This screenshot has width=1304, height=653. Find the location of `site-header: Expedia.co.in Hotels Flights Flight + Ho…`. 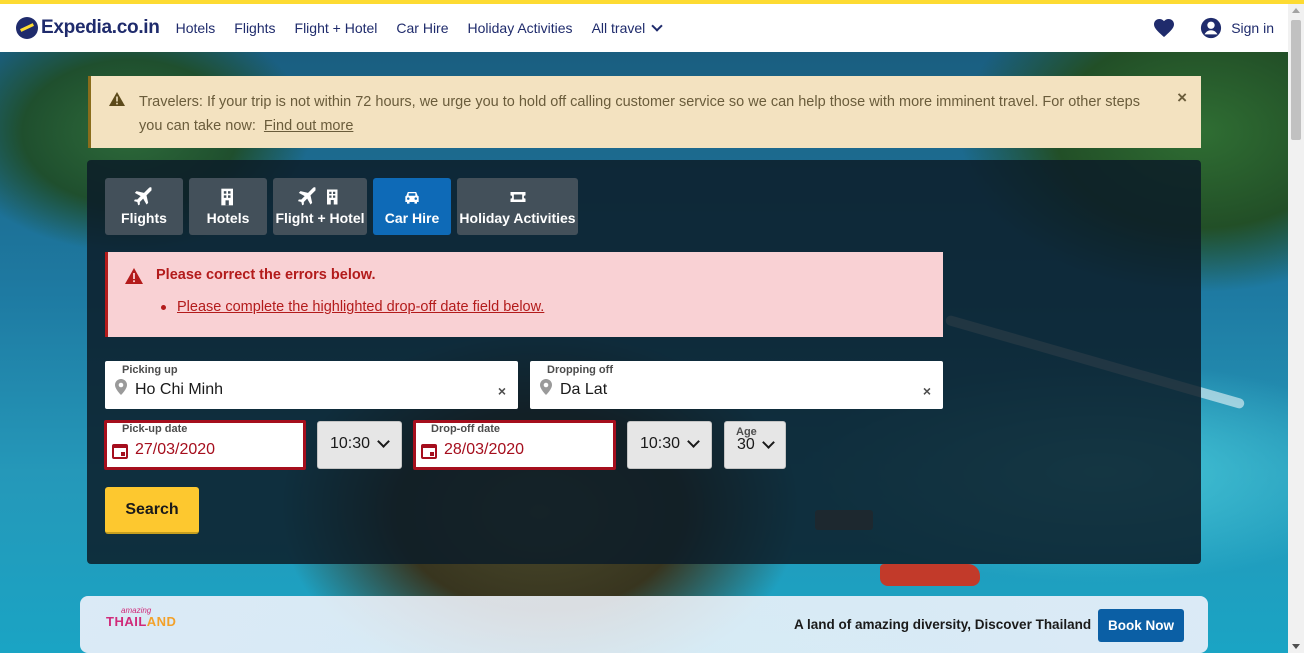

site-header: Expedia.co.in Hotels Flights Flight + Ho… is located at coordinates (644, 28).